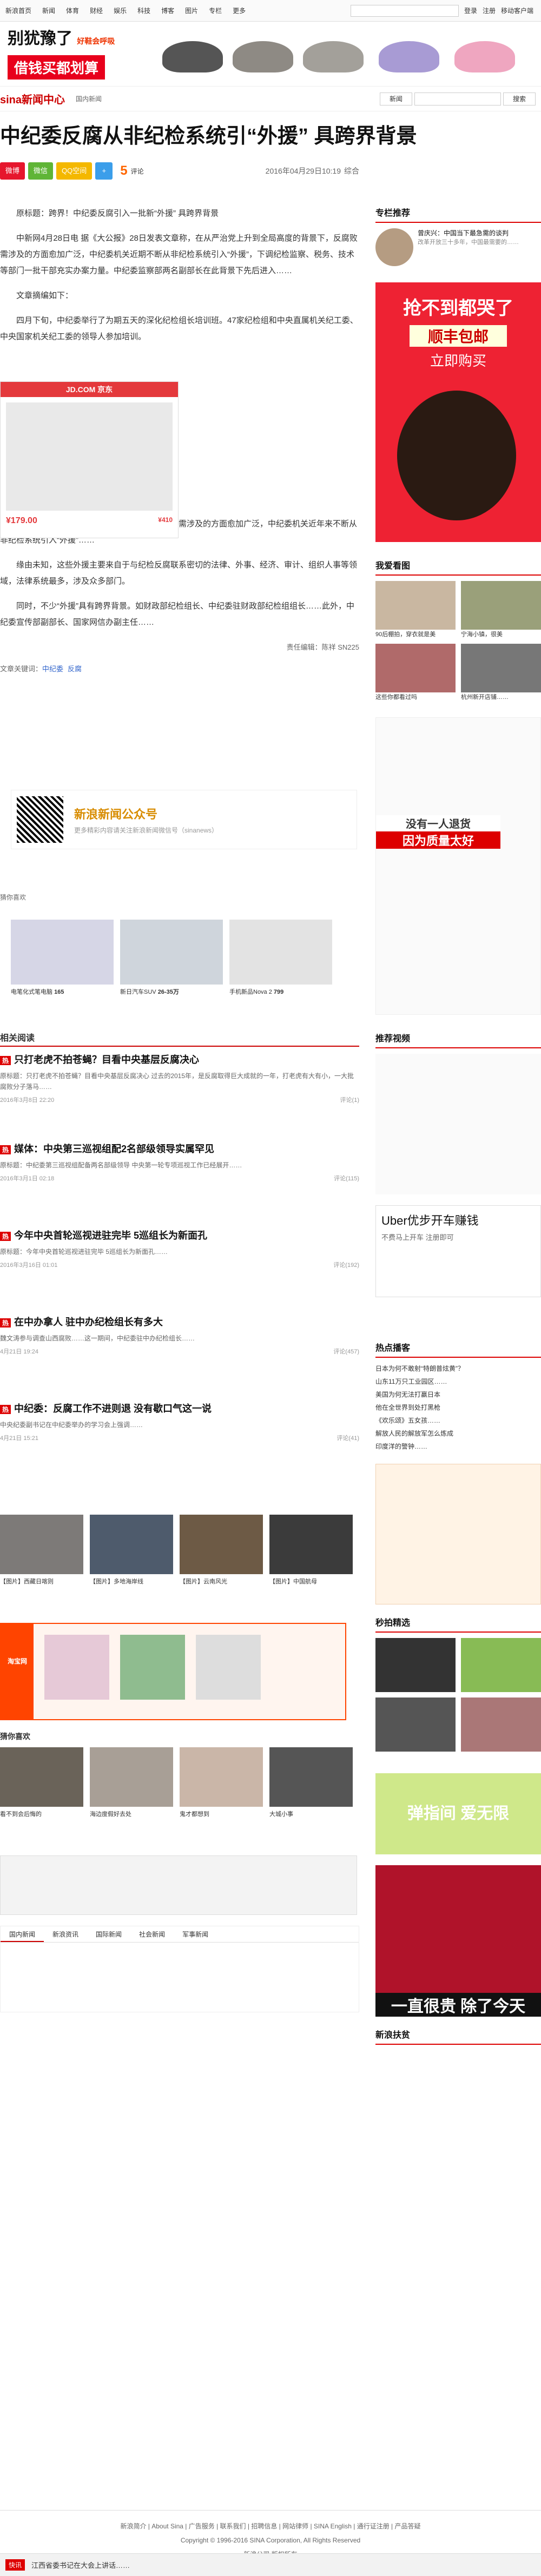 The height and width of the screenshot is (2576, 541). What do you see at coordinates (109, 1934) in the screenshot?
I see `tab: 国际新闻` at bounding box center [109, 1934].